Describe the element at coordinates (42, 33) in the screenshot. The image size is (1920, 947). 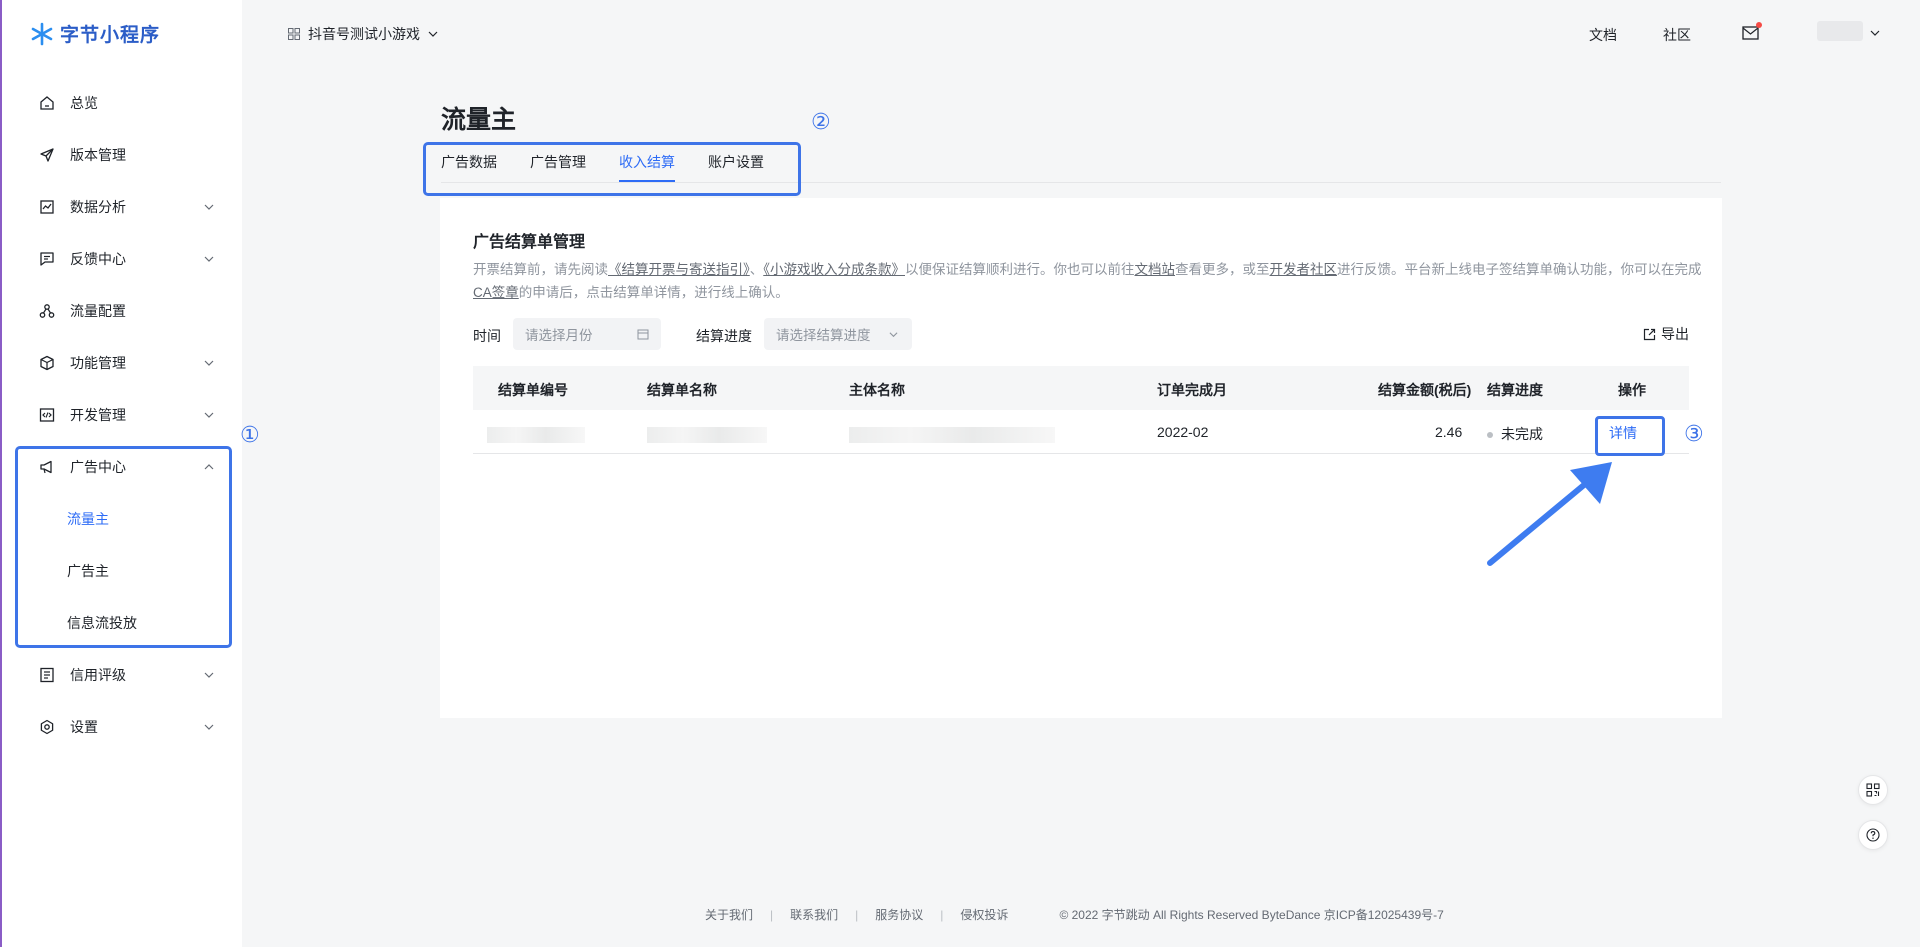
I see `brand-logo-icon` at that location.